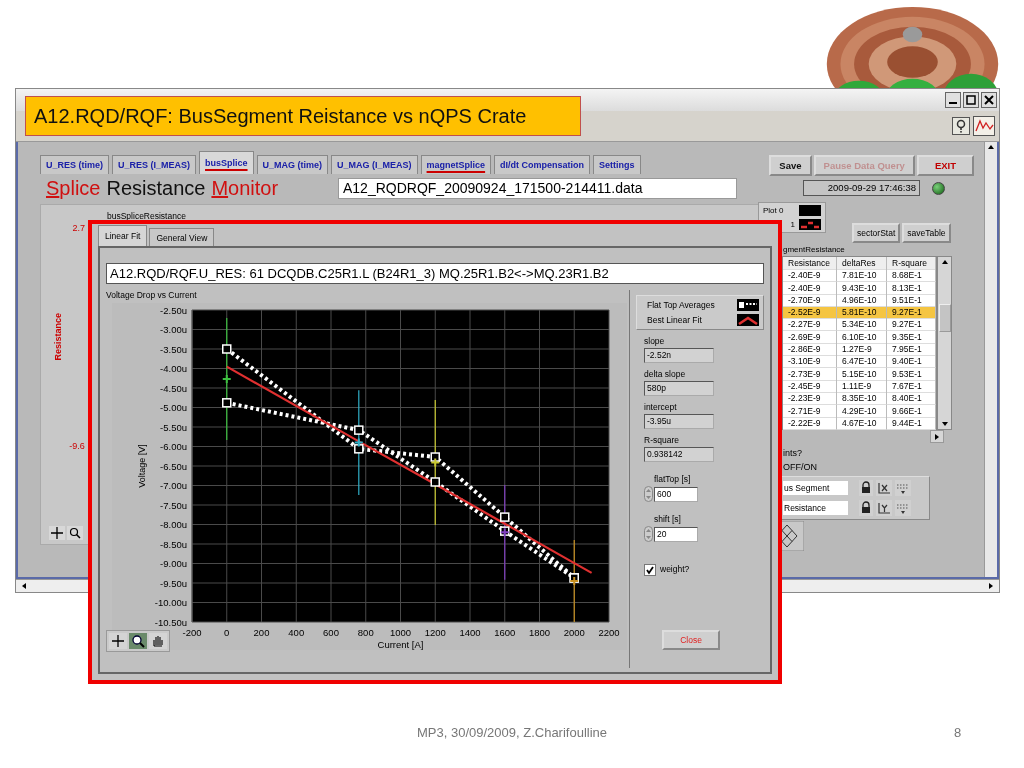  Describe the element at coordinates (542, 164) in the screenshot. I see `tab: dI/dt Compensation` at that location.